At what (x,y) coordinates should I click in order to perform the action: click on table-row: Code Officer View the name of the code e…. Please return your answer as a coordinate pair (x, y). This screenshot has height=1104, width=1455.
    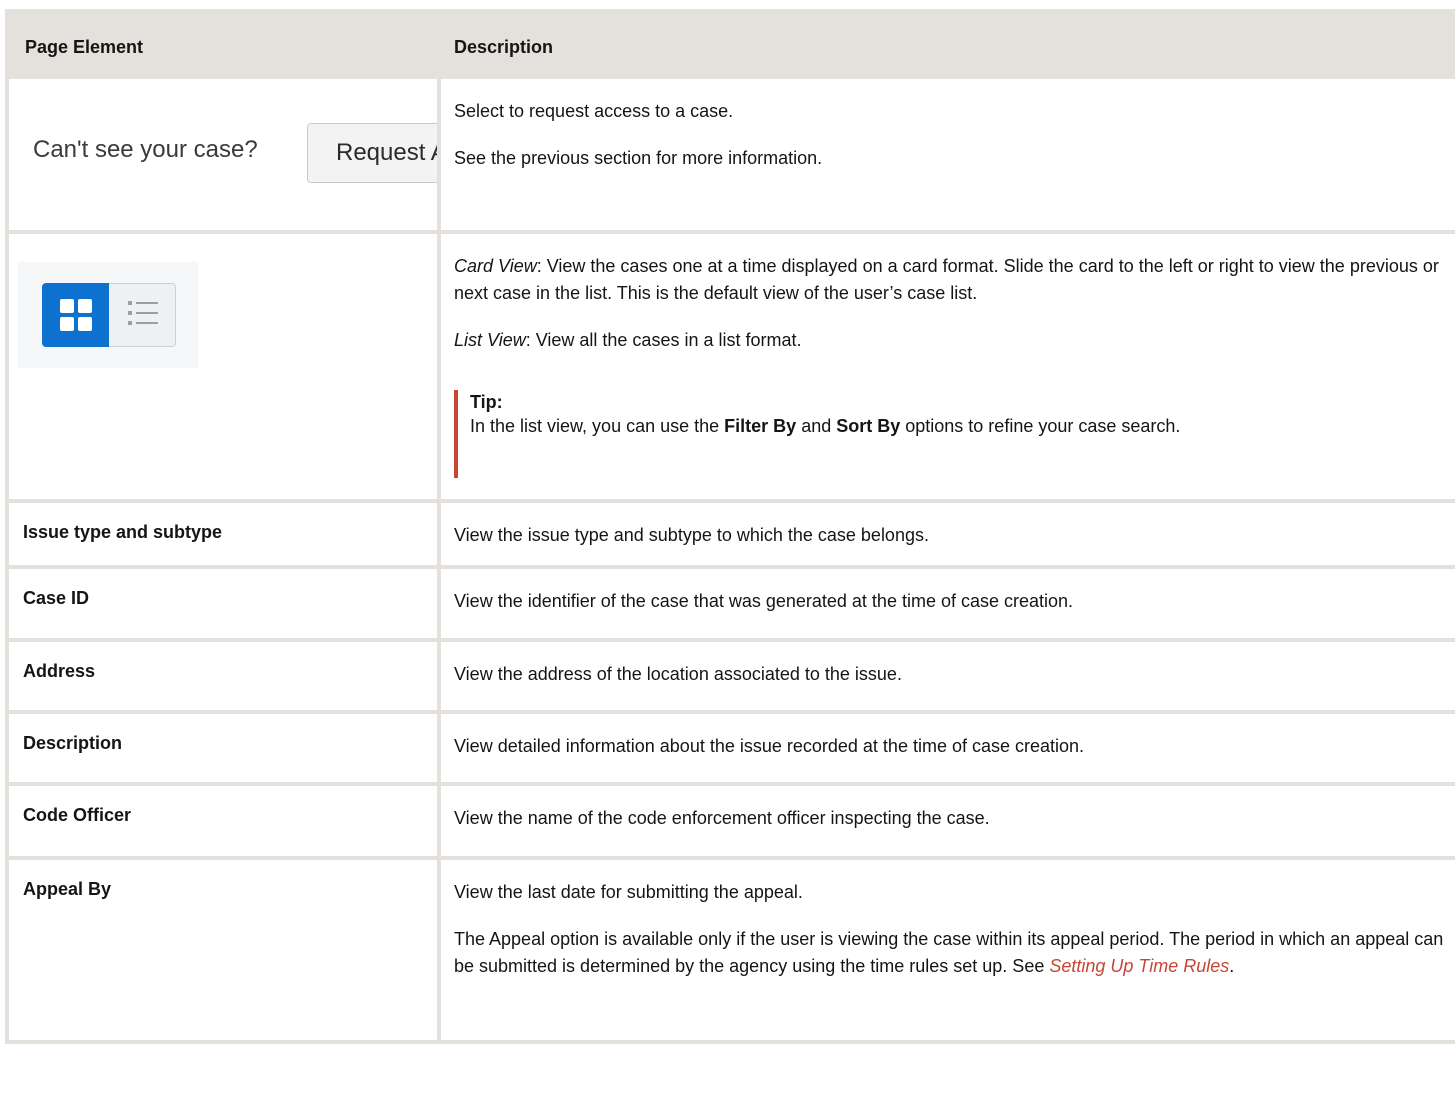
    Looking at the image, I should click on (730, 821).